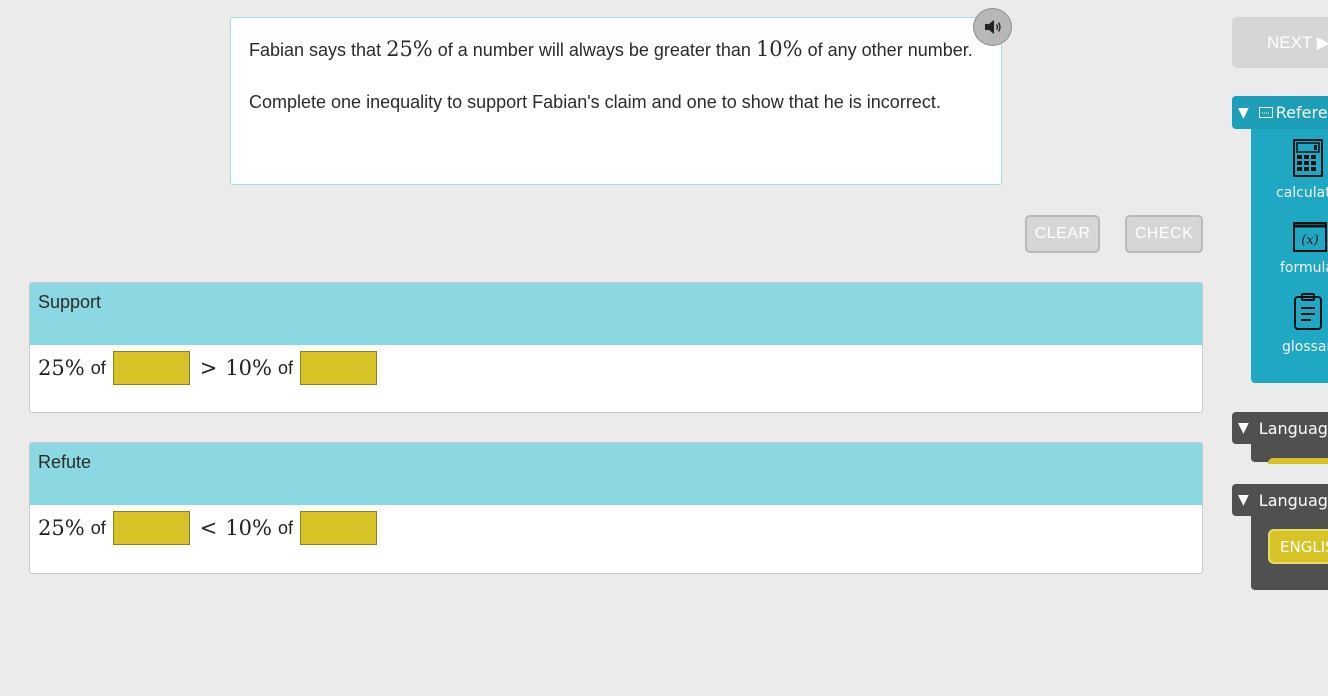 Image resolution: width=1328 pixels, height=696 pixels. I want to click on formula-icon: (x), so click(1310, 237).